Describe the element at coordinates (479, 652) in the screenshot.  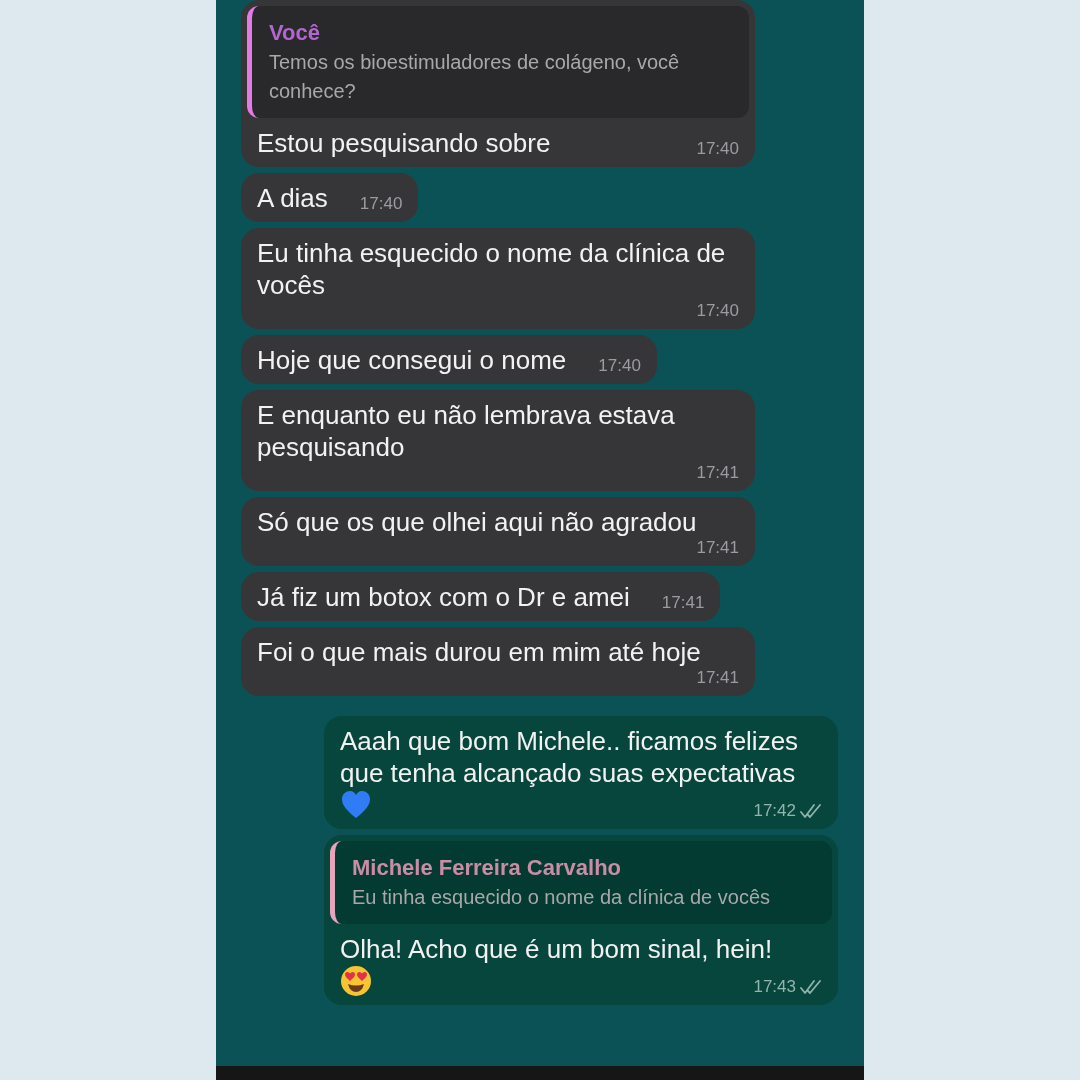
I see `message-text: Foi o que mais durou em mim até hoje` at that location.